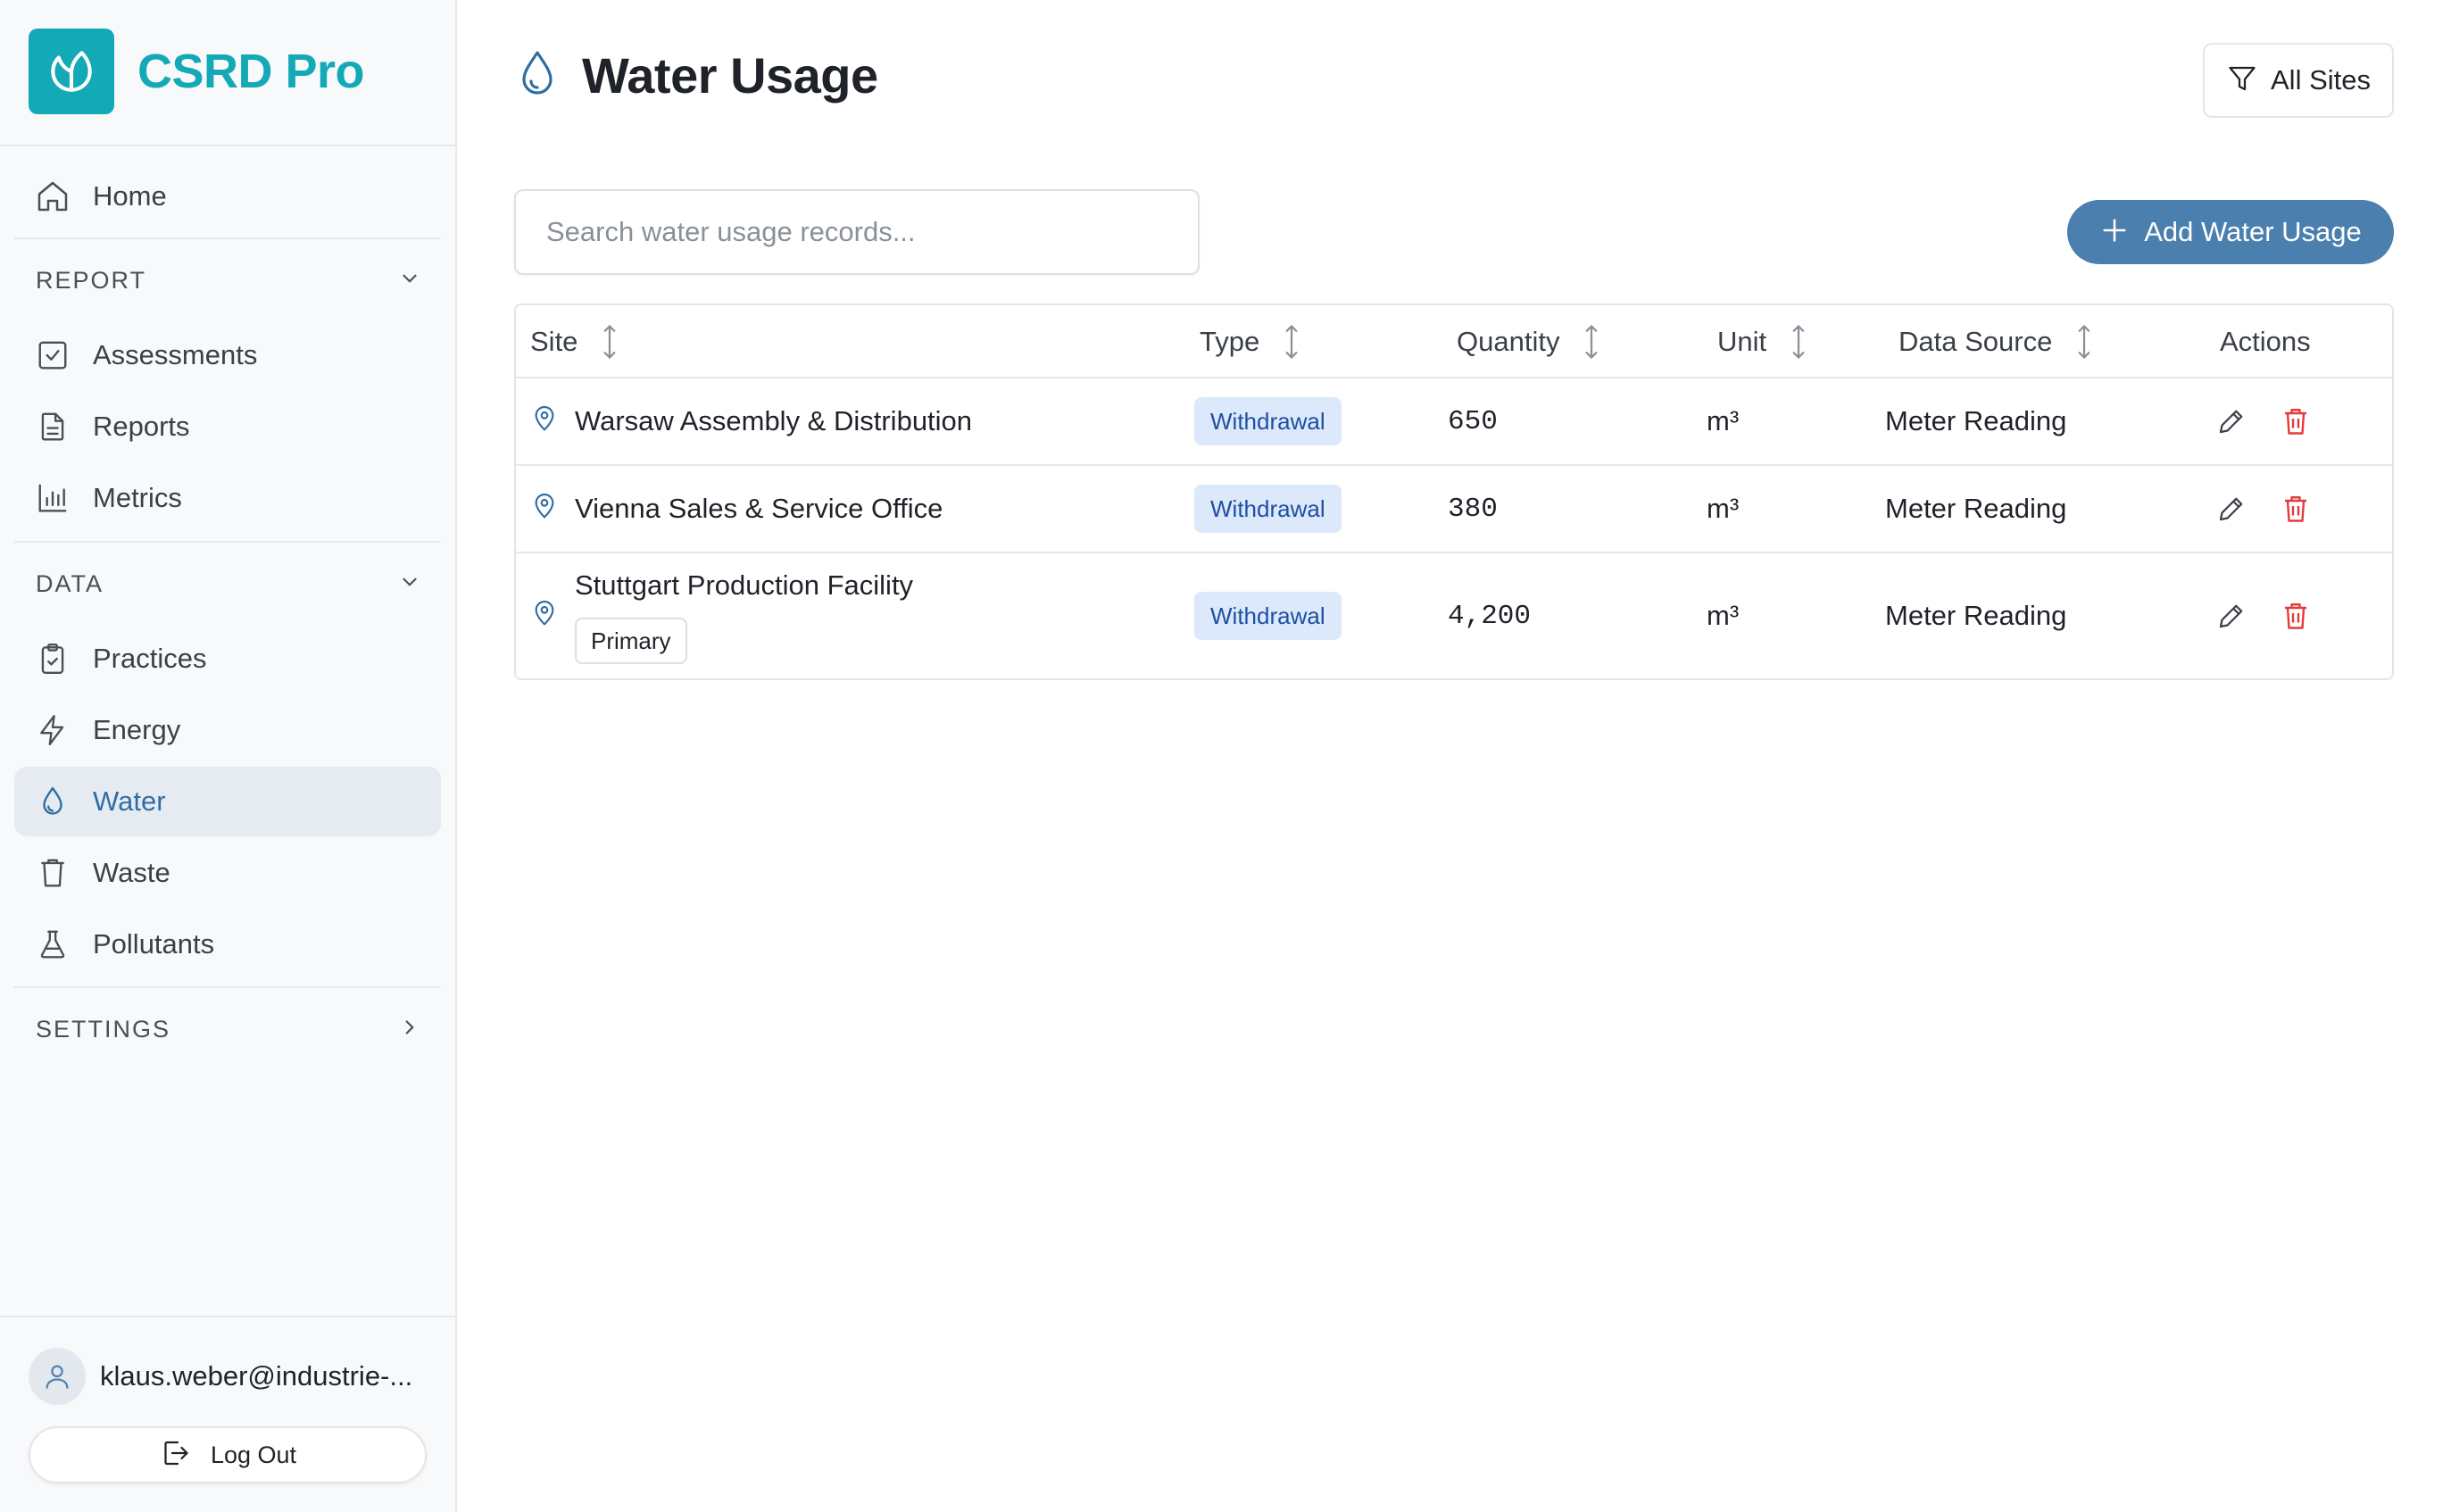 The height and width of the screenshot is (1512, 2451). I want to click on search-input, so click(857, 232).